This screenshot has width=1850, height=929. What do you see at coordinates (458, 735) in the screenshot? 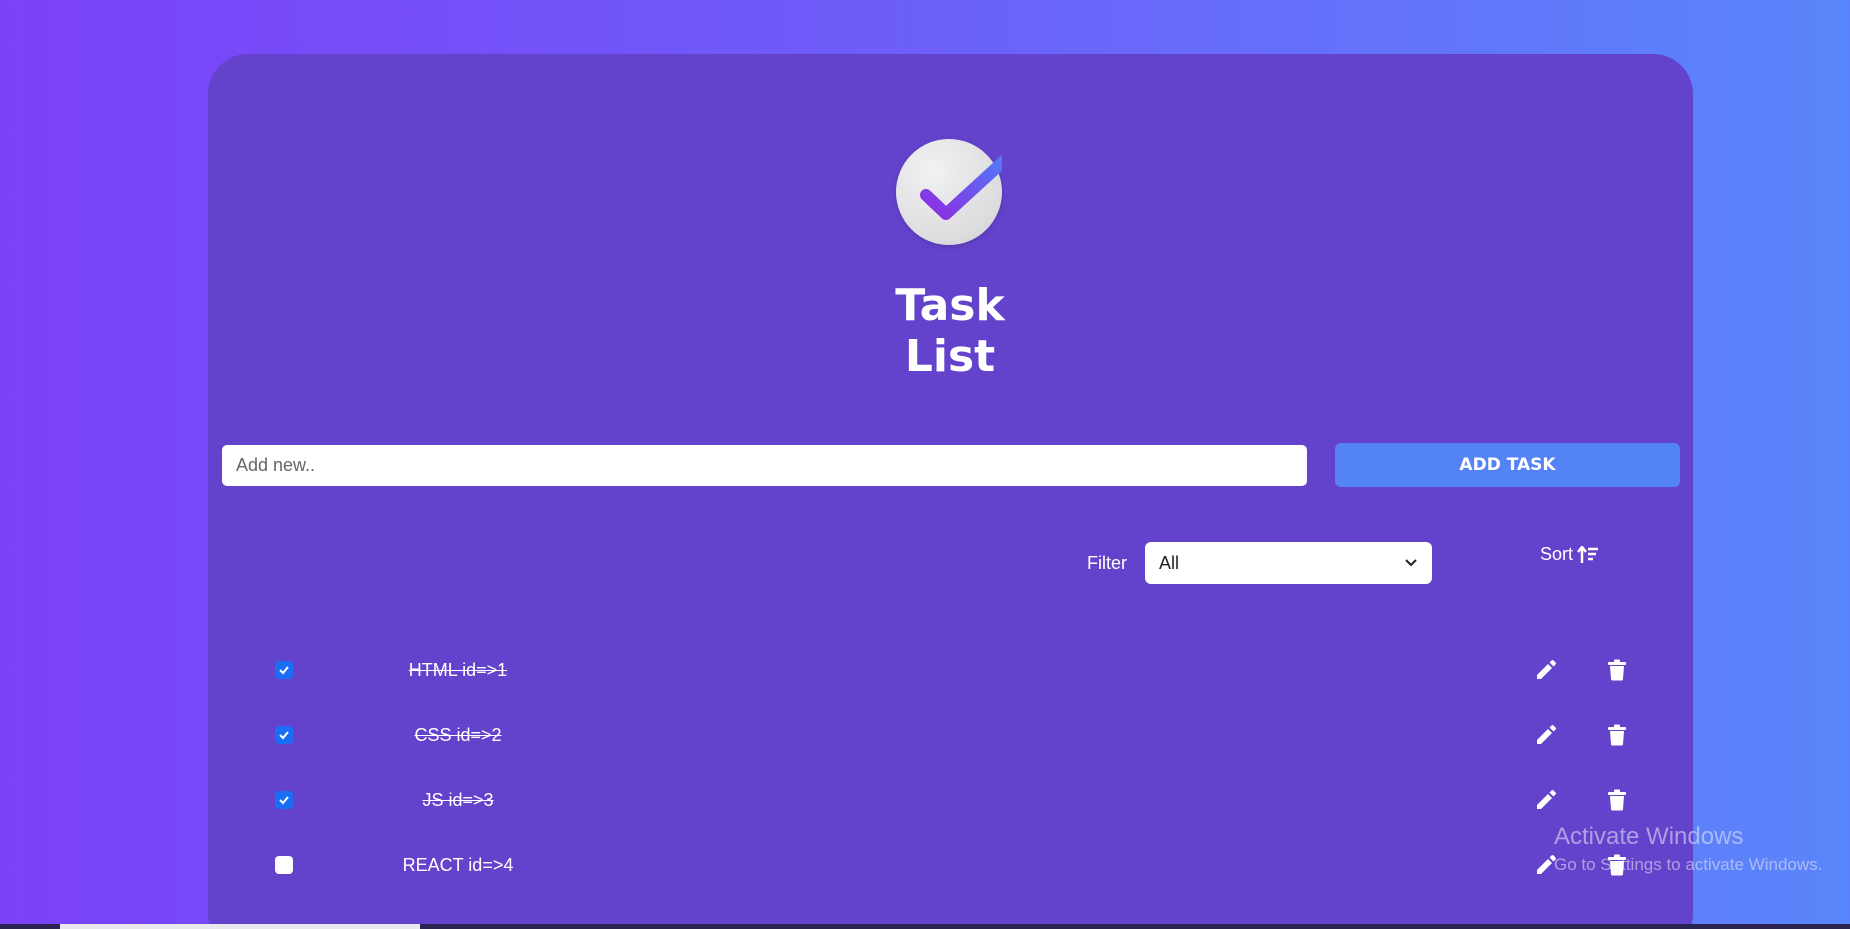
I see `task-text: CSS id=>2` at bounding box center [458, 735].